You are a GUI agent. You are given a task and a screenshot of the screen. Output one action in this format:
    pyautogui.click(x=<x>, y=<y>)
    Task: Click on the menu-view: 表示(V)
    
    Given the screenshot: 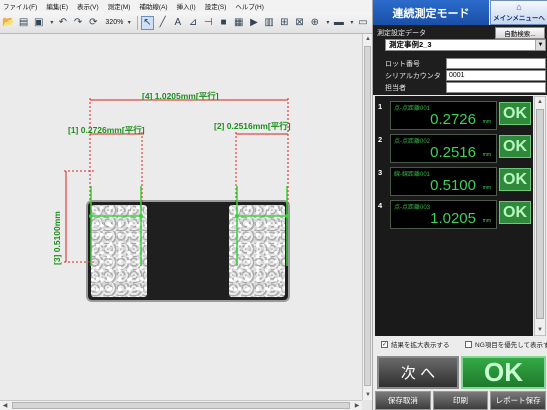 What is the action you would take?
    pyautogui.click(x=88, y=6)
    